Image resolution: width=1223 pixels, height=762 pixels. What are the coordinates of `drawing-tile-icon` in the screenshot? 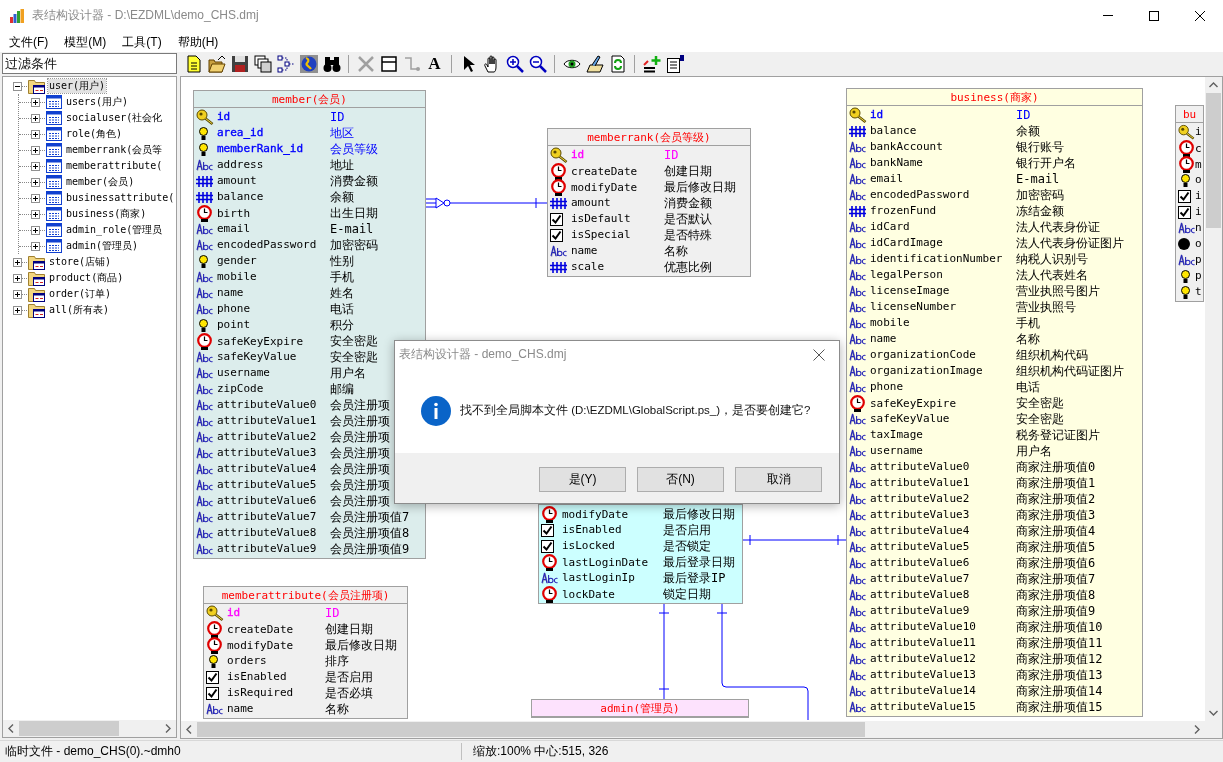 It's located at (594, 64).